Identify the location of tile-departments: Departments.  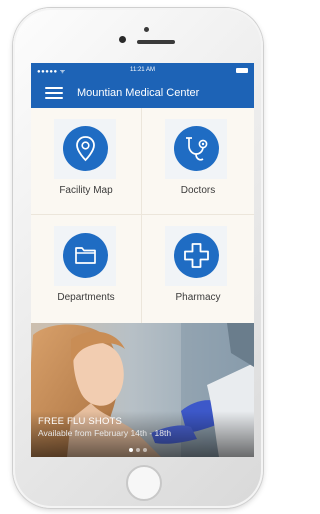
(86, 269).